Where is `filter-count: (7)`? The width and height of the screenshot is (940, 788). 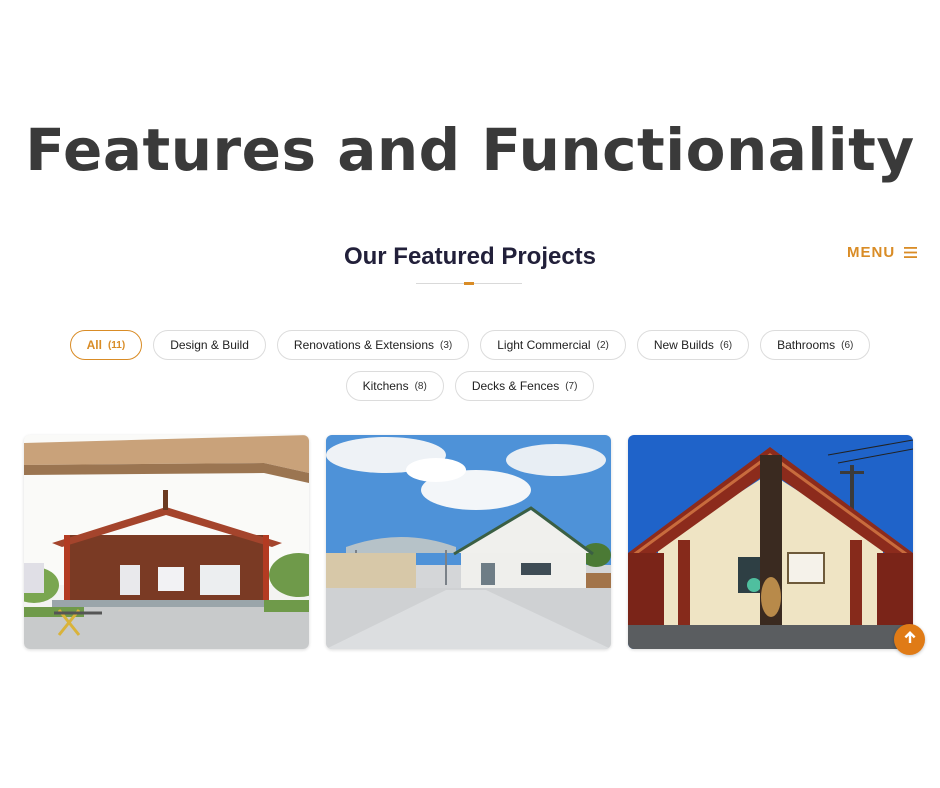
filter-count: (7) is located at coordinates (571, 386).